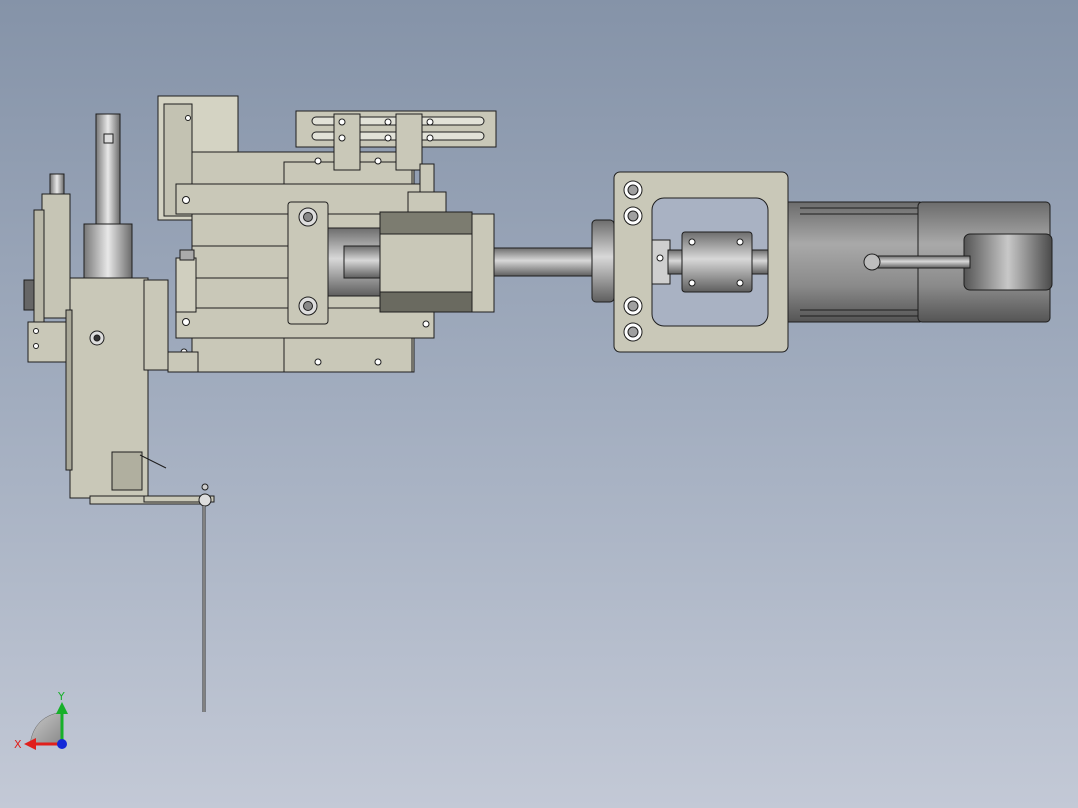 The height and width of the screenshot is (808, 1078). I want to click on knob, so click(29, 295).